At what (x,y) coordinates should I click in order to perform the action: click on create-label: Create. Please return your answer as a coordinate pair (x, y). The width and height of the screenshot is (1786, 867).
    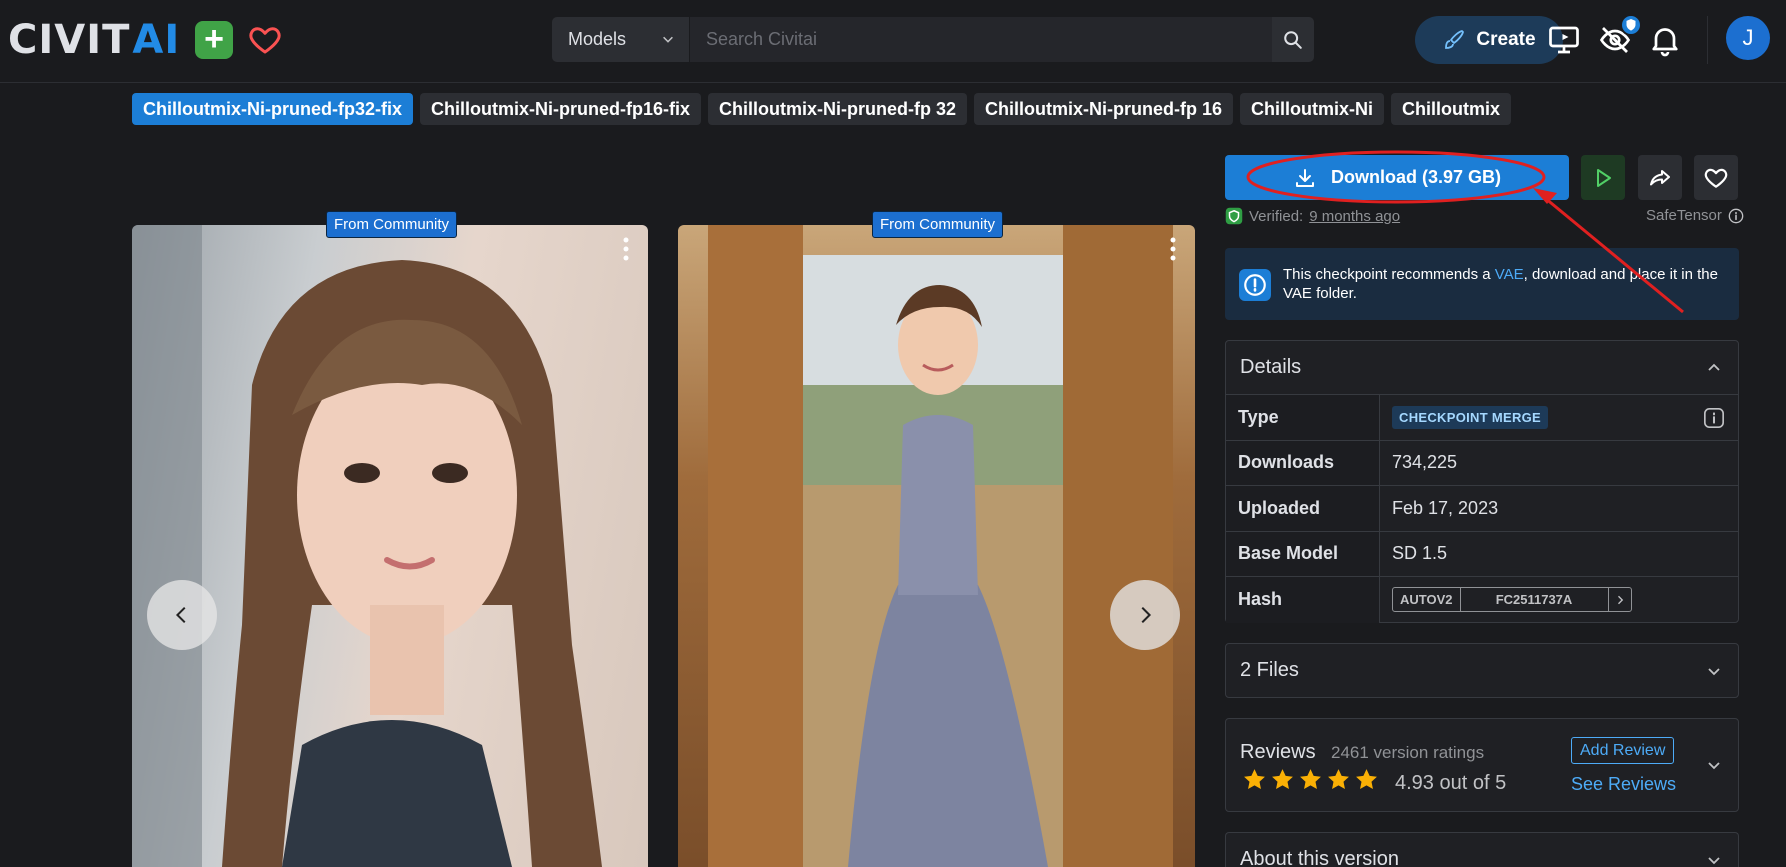
    Looking at the image, I should click on (1506, 39).